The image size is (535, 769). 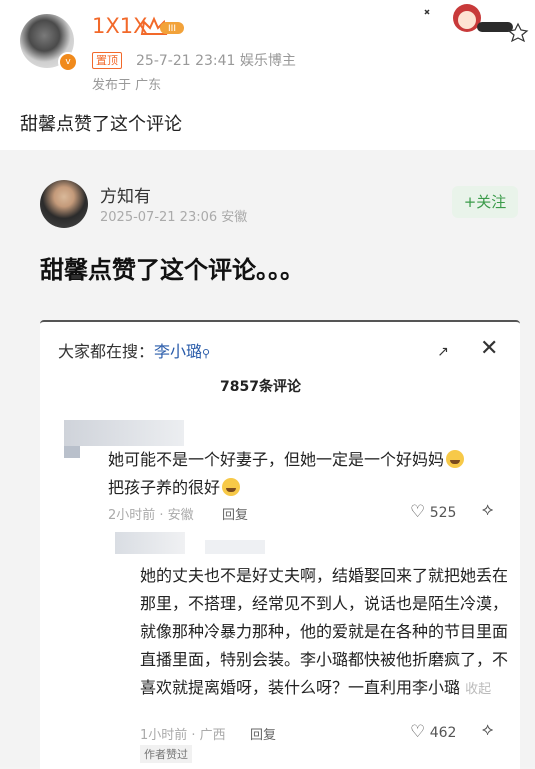 What do you see at coordinates (107, 60) in the screenshot?
I see `pinned-badge: 置顶` at bounding box center [107, 60].